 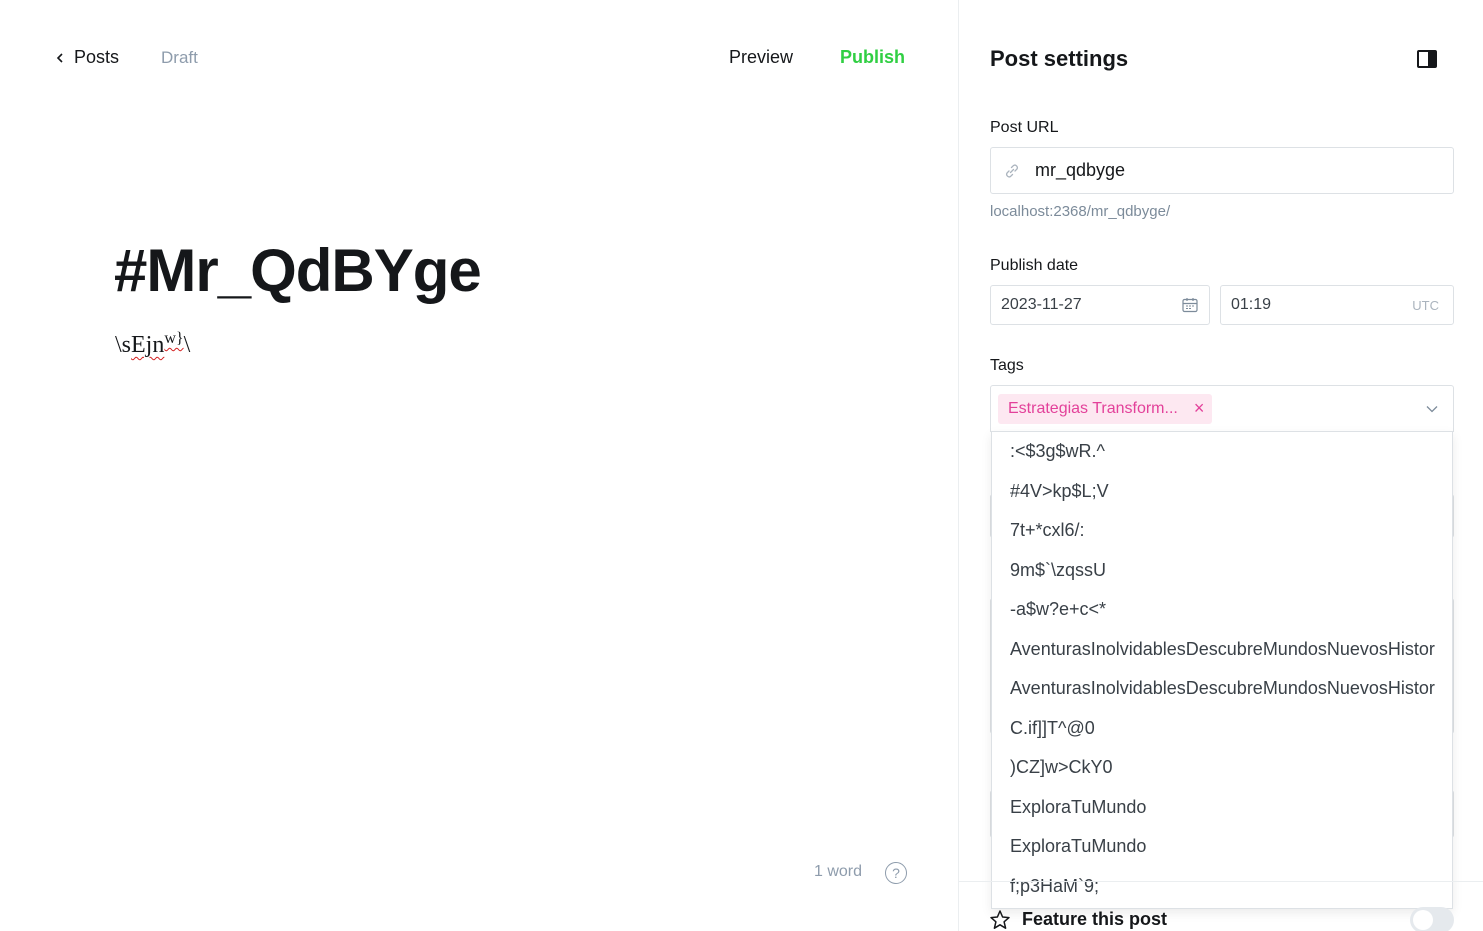 I want to click on tag-option: #4V>kp$L;V, so click(x=1222, y=492).